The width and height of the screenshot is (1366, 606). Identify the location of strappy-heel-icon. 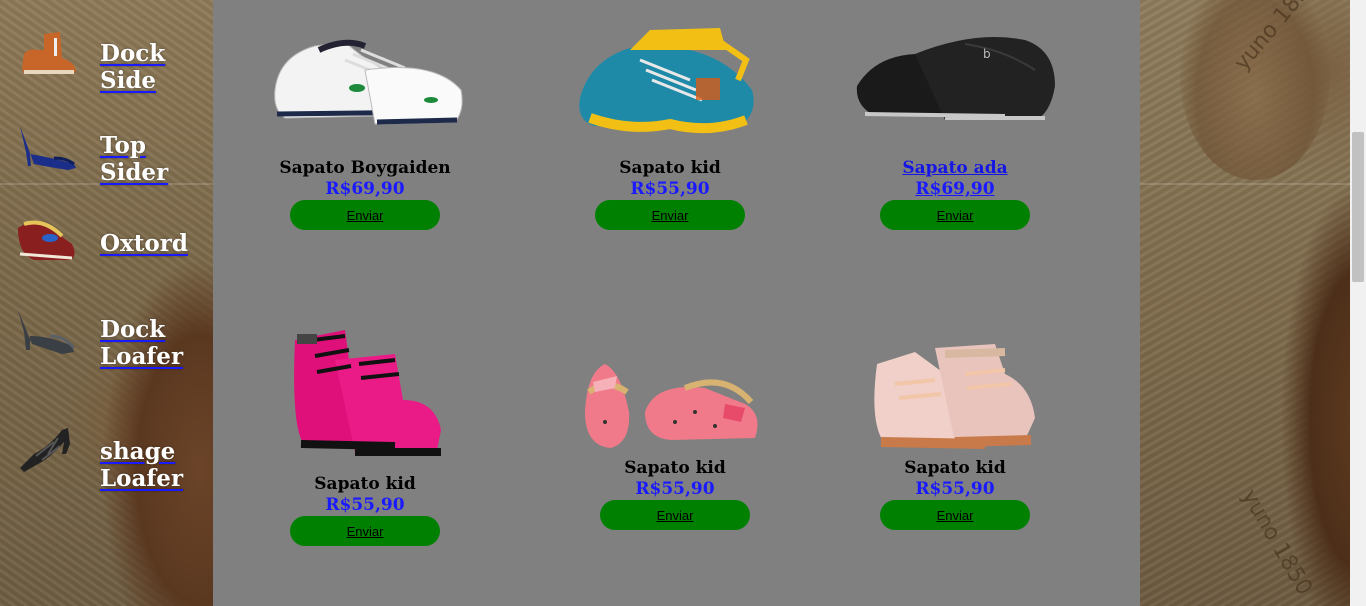
(45, 450).